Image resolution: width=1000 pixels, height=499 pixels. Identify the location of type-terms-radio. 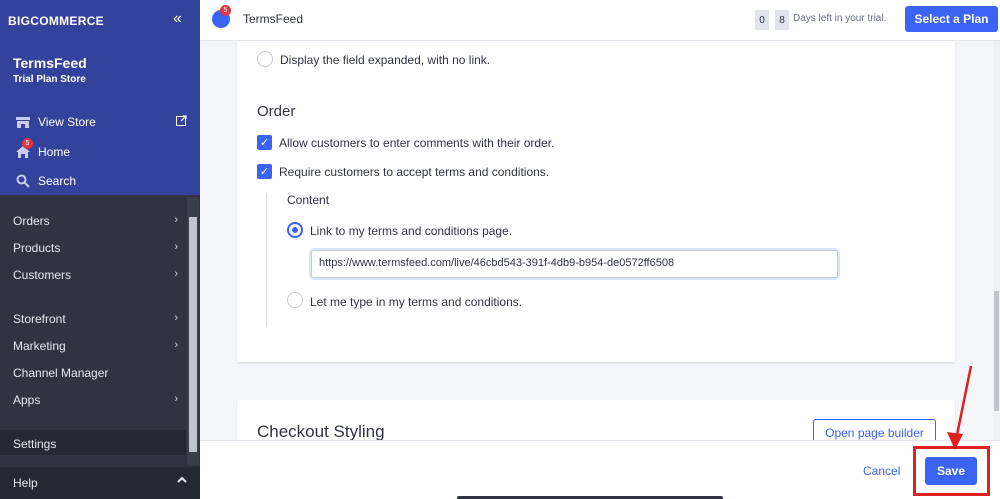
(295, 300).